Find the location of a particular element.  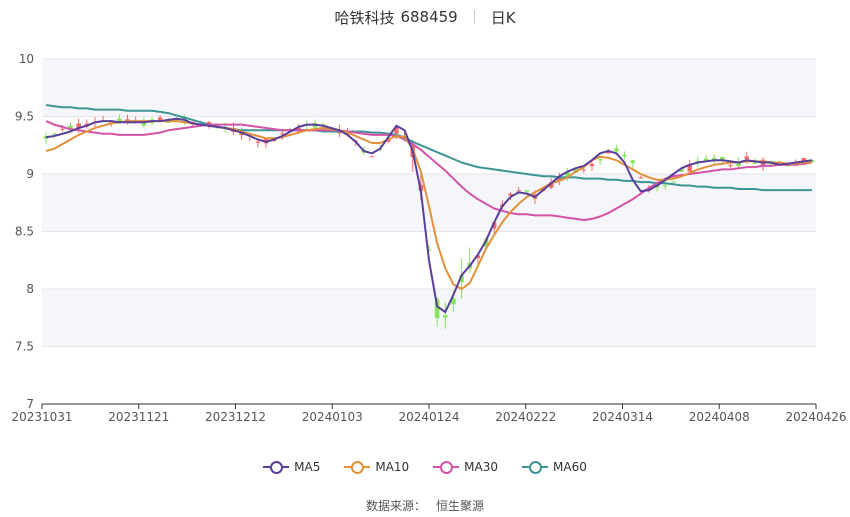

x-tick-label: 20240408 is located at coordinates (719, 417).